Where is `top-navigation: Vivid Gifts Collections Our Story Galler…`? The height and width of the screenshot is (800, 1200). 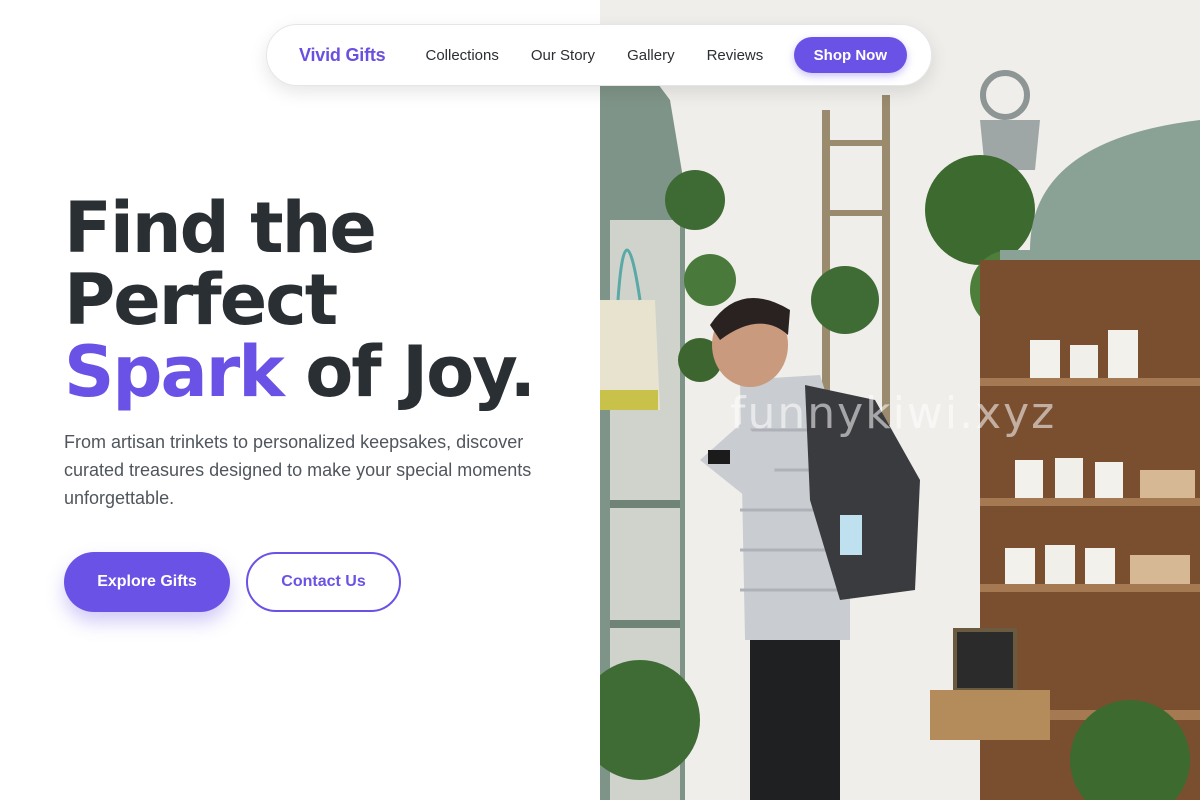 top-navigation: Vivid Gifts Collections Our Story Galler… is located at coordinates (599, 55).